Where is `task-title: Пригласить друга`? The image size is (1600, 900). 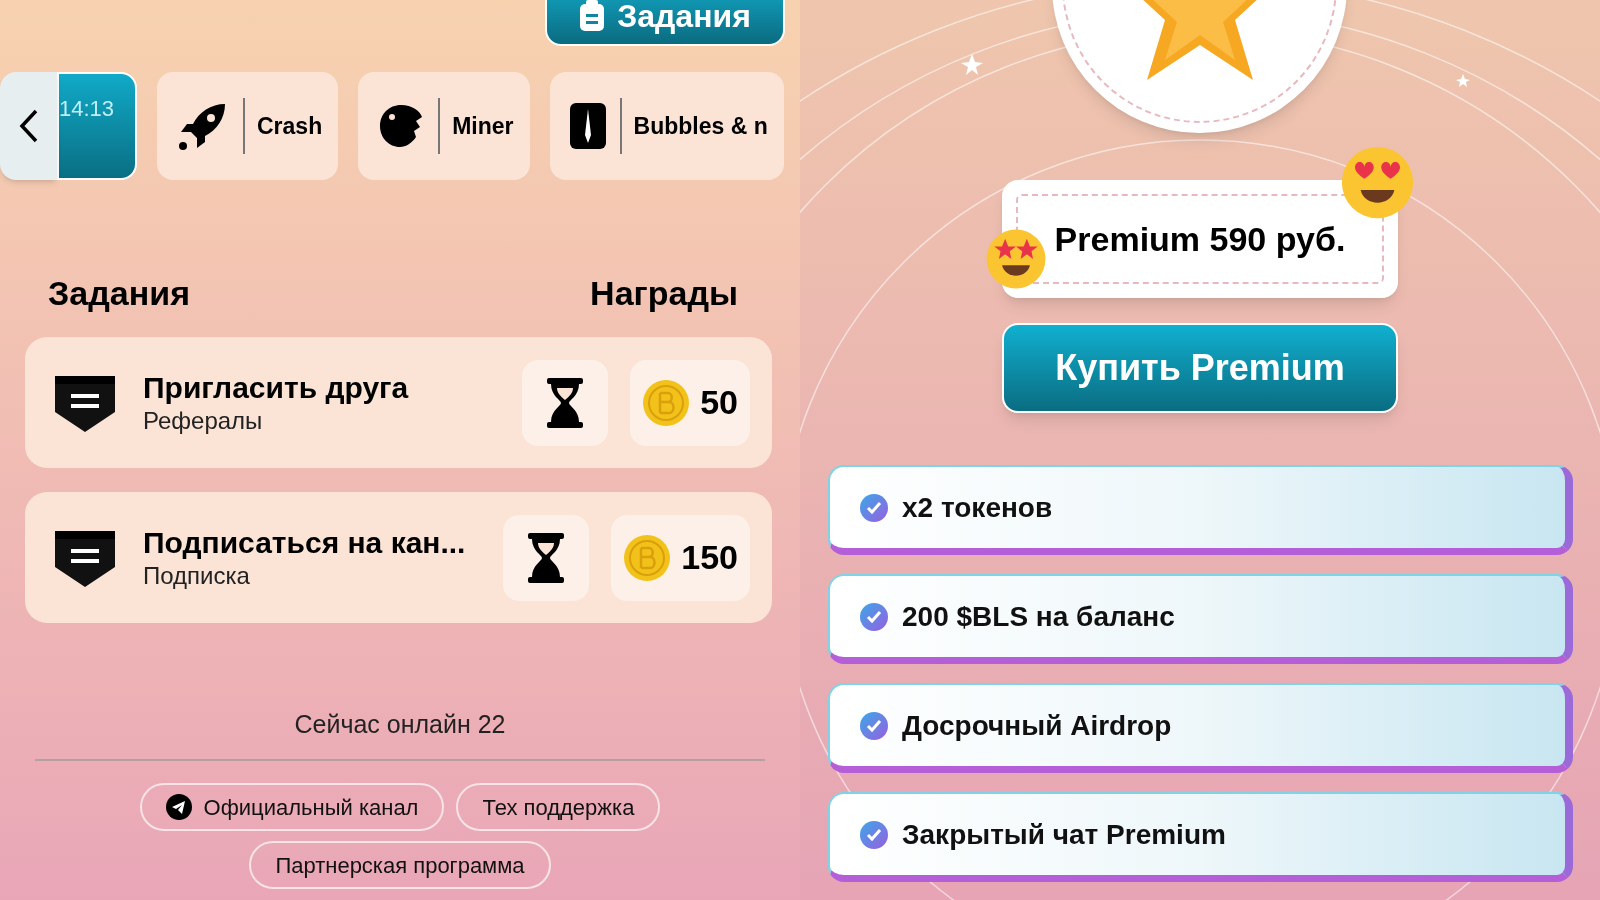 task-title: Пригласить друга is located at coordinates (276, 387).